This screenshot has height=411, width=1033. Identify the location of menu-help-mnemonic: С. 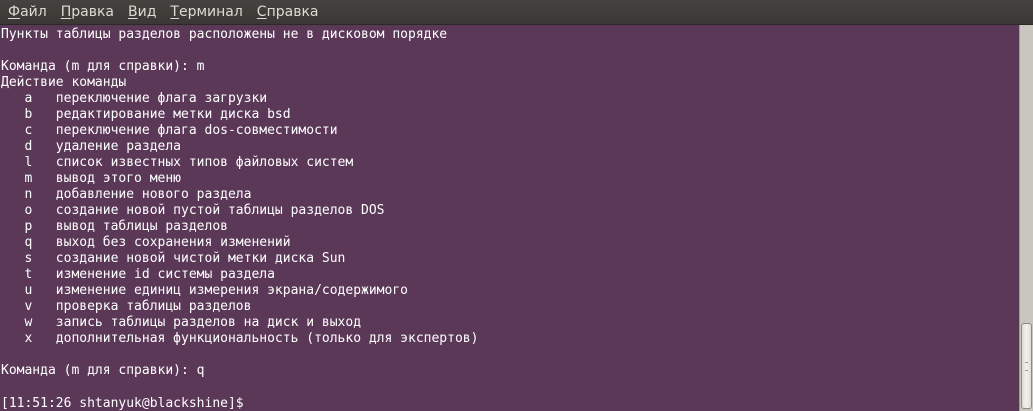
(261, 11).